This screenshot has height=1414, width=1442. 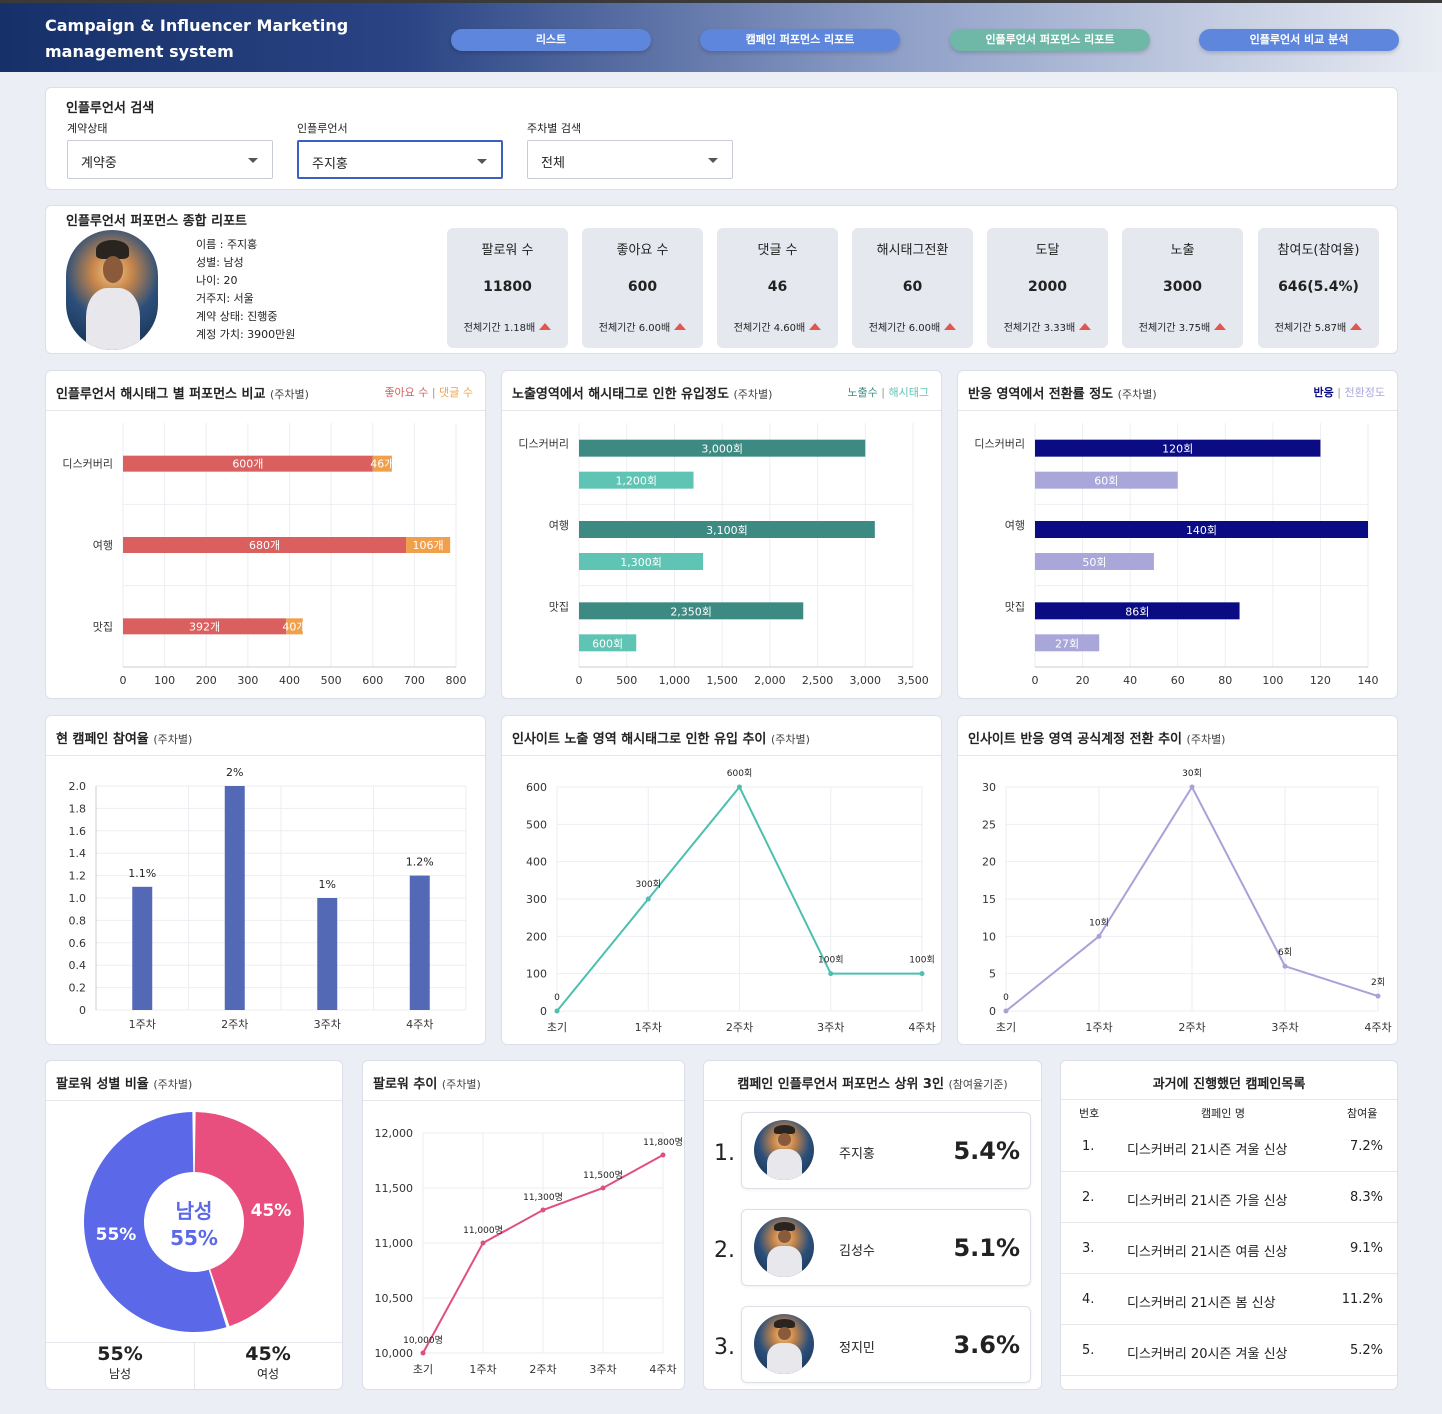 I want to click on exposure-chart-title: 노출영역에서 해시태그로 인한 유입정도 (주차별), so click(x=642, y=394).